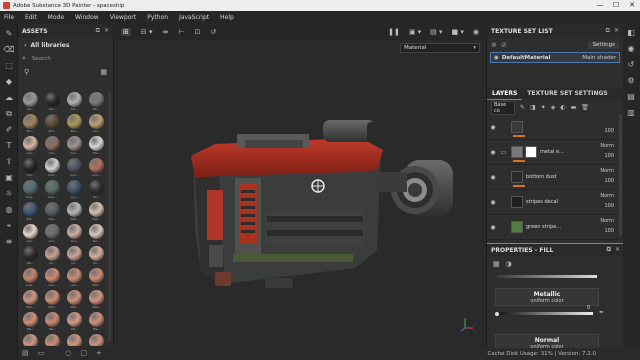 The height and width of the screenshot is (360, 640). I want to click on metallic-value: 0, so click(588, 308).